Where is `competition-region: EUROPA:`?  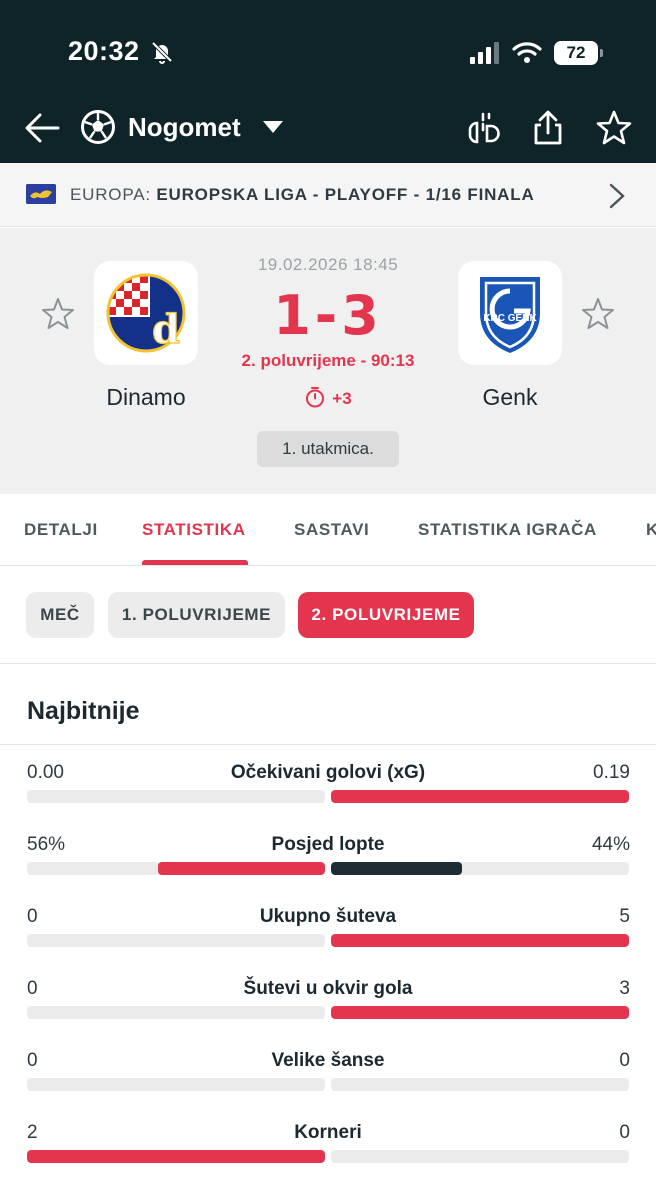
competition-region: EUROPA: is located at coordinates (110, 194).